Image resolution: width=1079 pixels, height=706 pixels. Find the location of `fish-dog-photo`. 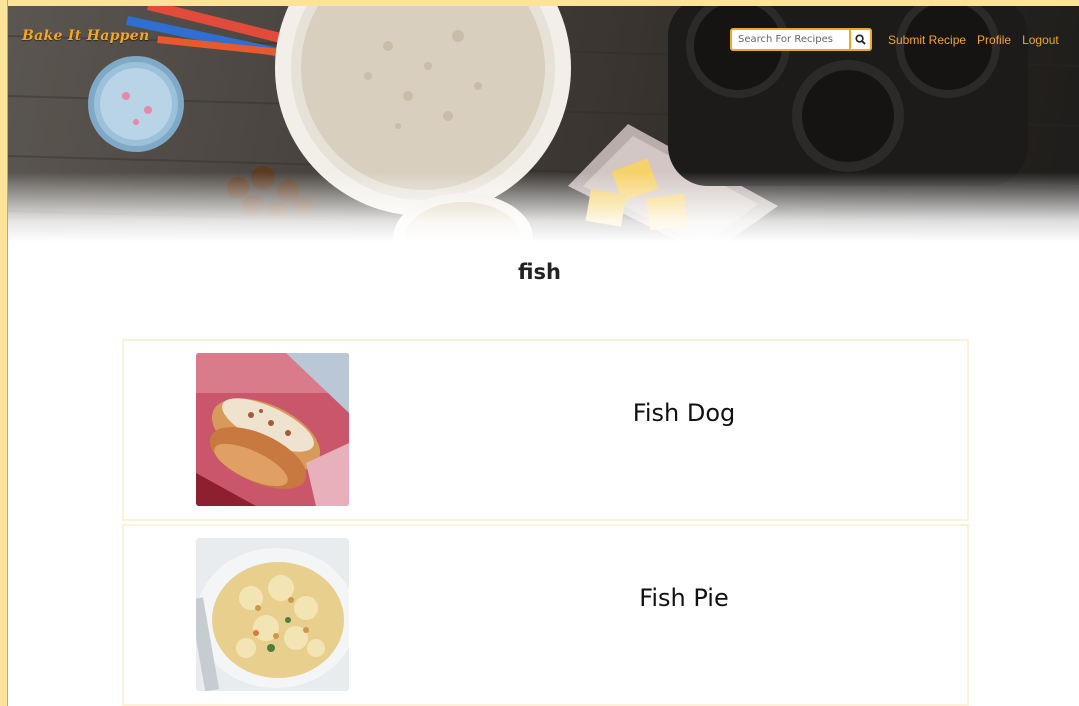

fish-dog-photo is located at coordinates (272, 429).